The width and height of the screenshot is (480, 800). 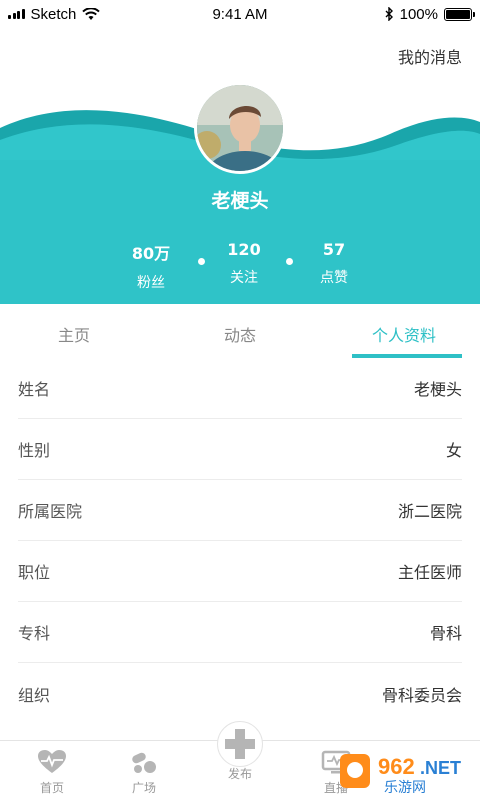 What do you see at coordinates (51, 788) in the screenshot?
I see `nav-home-label: 首页` at bounding box center [51, 788].